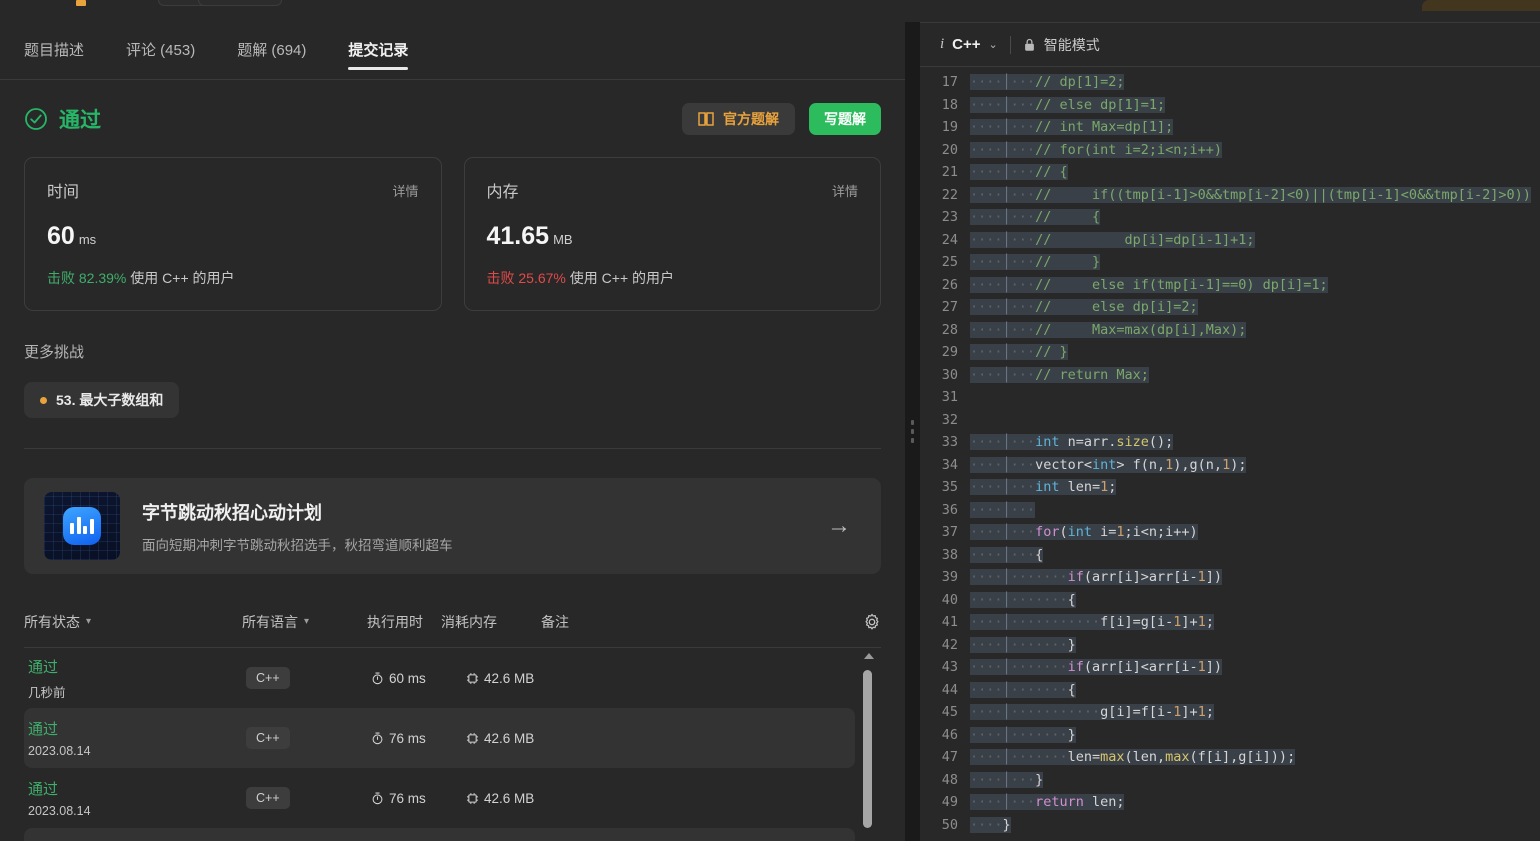 The image size is (1540, 841). Describe the element at coordinates (1010, 44) in the screenshot. I see `toolbar-divider` at that location.